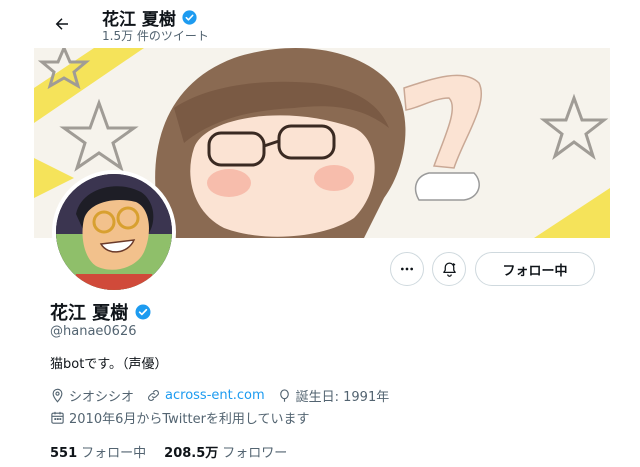  What do you see at coordinates (215, 395) in the screenshot?
I see `website-link: across-ent.com` at bounding box center [215, 395].